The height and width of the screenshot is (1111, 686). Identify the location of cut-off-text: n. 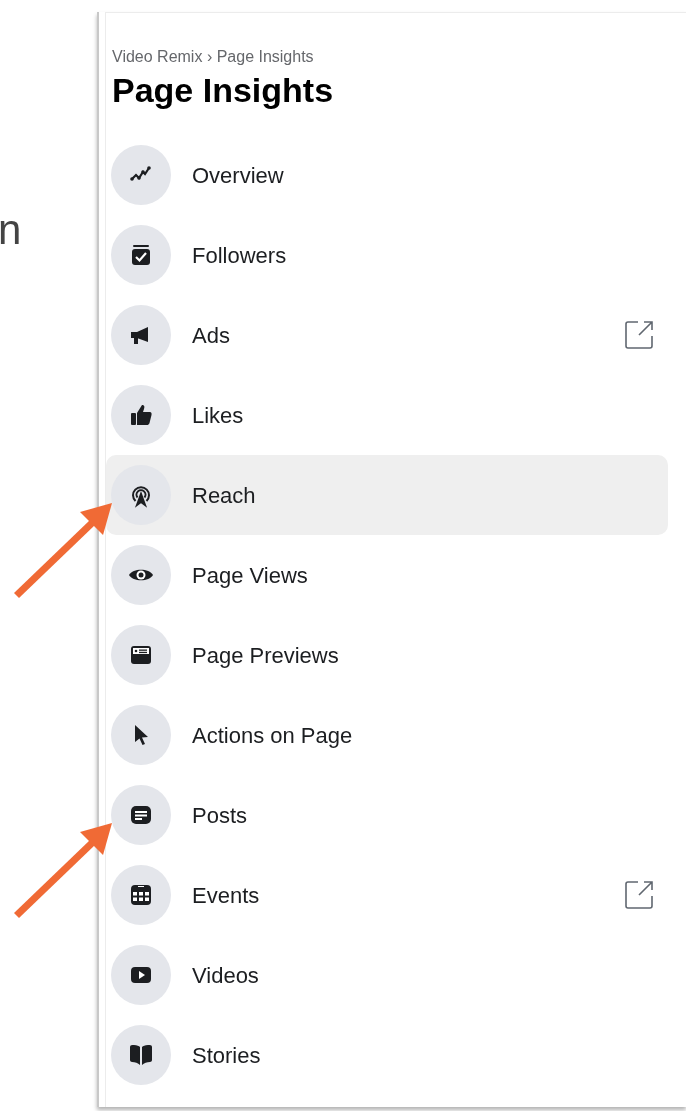
(11, 230).